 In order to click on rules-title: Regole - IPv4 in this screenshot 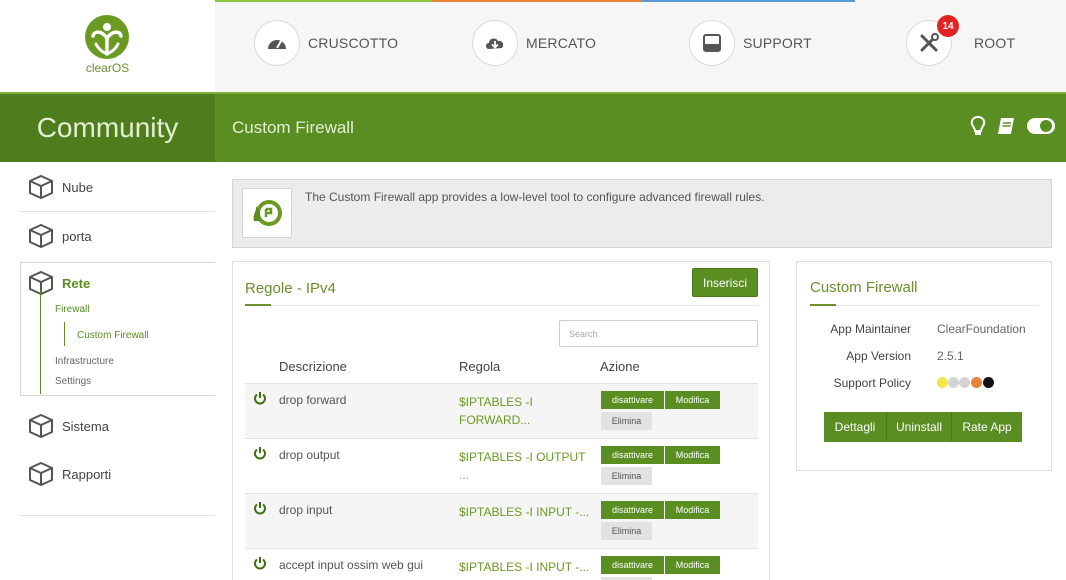, I will do `click(290, 288)`.